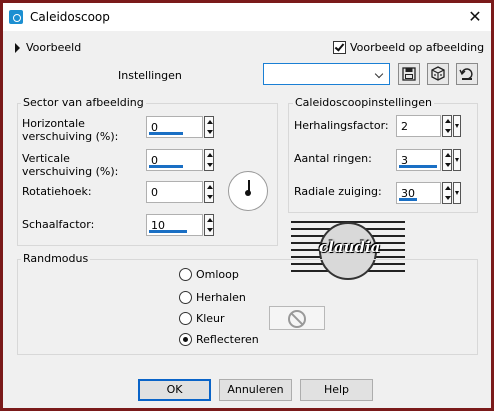  What do you see at coordinates (83, 102) in the screenshot?
I see `sector-group-title: Sector van afbeelding` at bounding box center [83, 102].